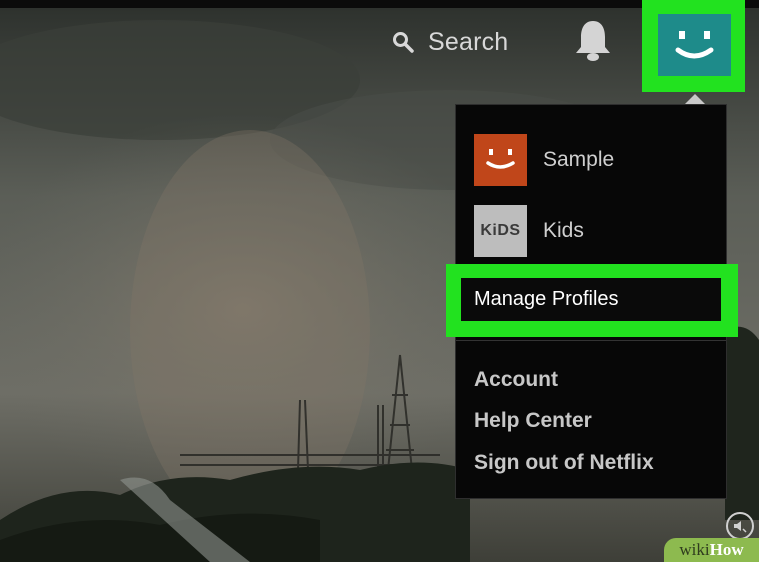 The image size is (759, 562). What do you see at coordinates (591, 340) in the screenshot?
I see `menu-divider` at bounding box center [591, 340].